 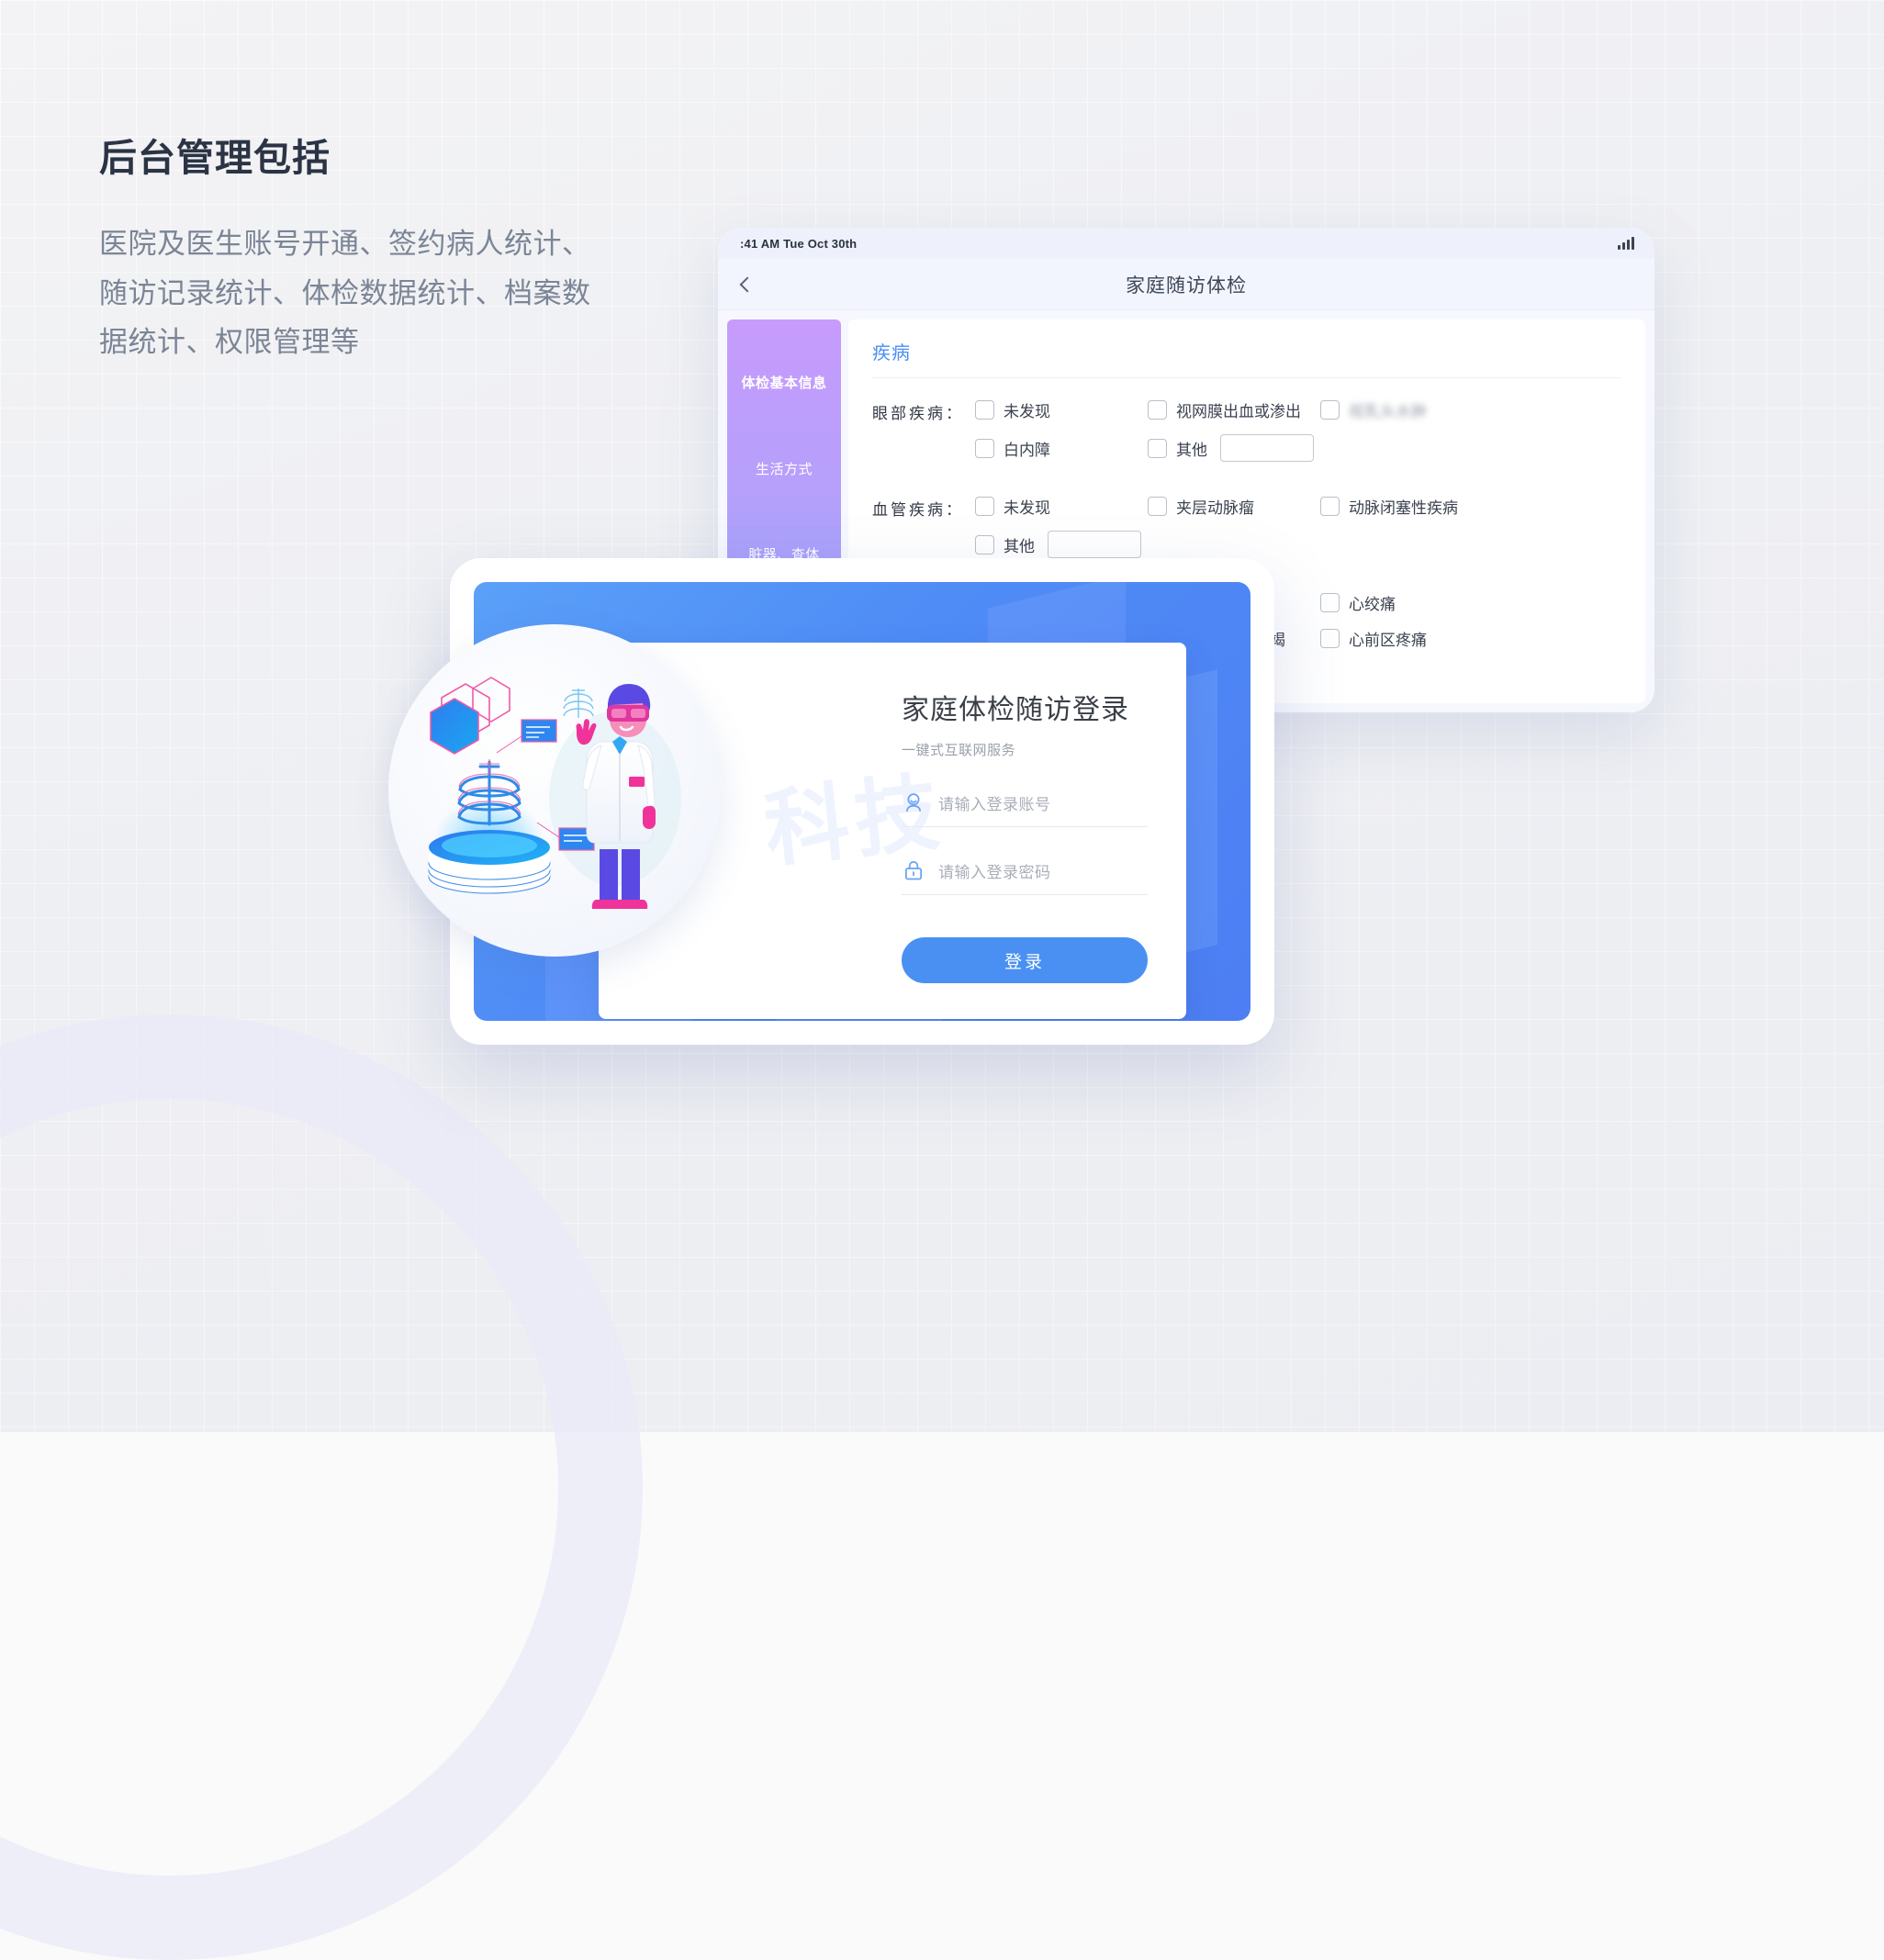 What do you see at coordinates (913, 870) in the screenshot?
I see `lock-icon` at bounding box center [913, 870].